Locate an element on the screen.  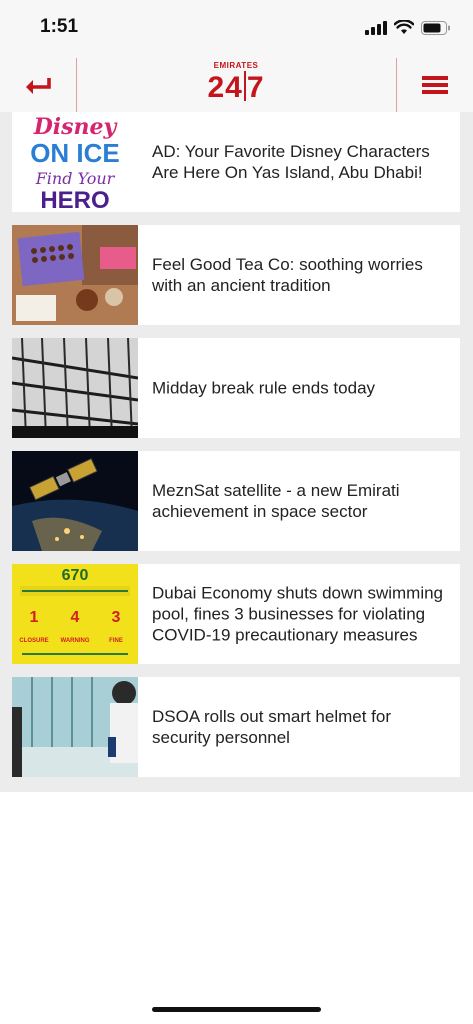
status-bar: 1:51 is located at coordinates (236, 29).